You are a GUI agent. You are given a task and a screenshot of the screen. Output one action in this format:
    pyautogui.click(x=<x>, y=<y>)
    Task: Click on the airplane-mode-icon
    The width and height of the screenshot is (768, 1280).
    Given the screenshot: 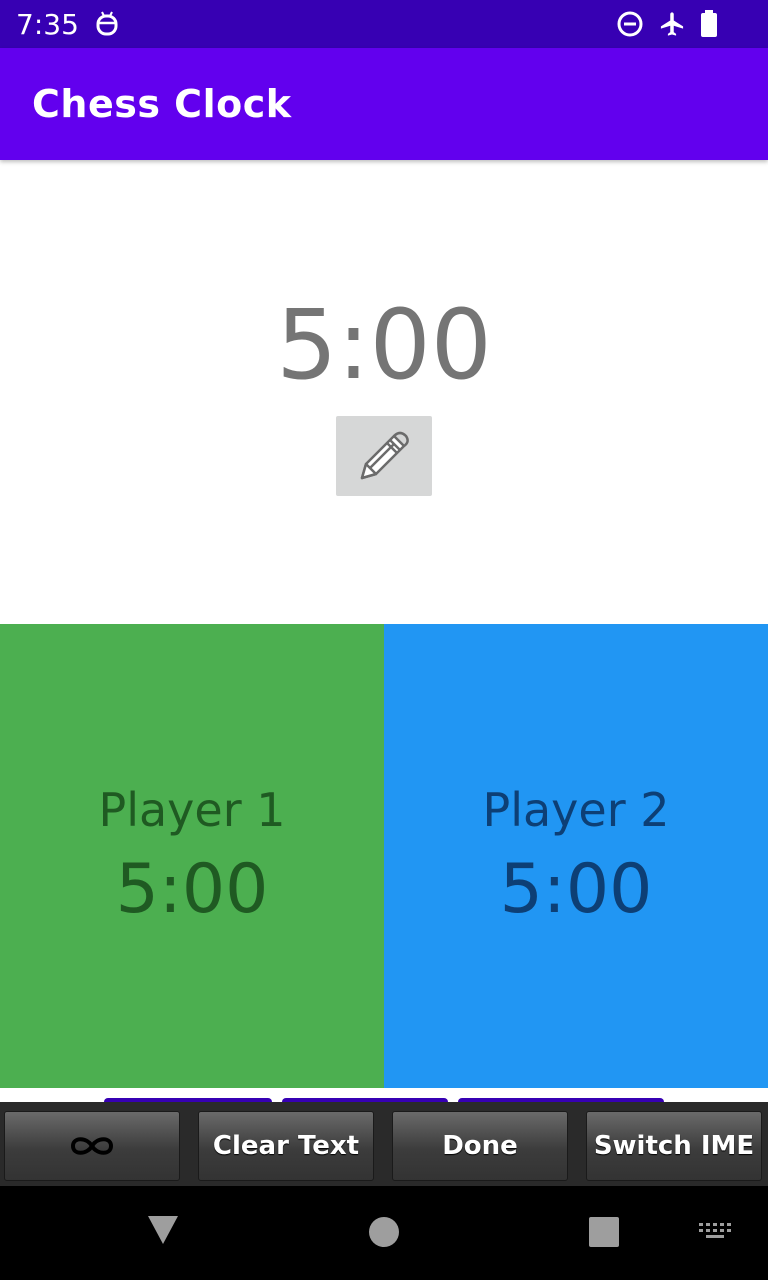 What is the action you would take?
    pyautogui.click(x=672, y=24)
    